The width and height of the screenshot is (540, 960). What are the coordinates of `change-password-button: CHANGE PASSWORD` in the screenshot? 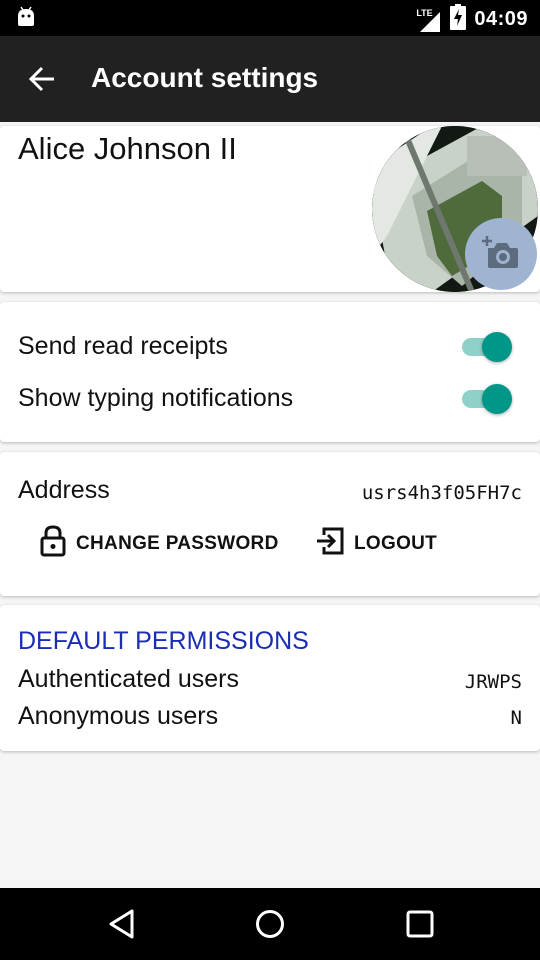 It's located at (159, 544).